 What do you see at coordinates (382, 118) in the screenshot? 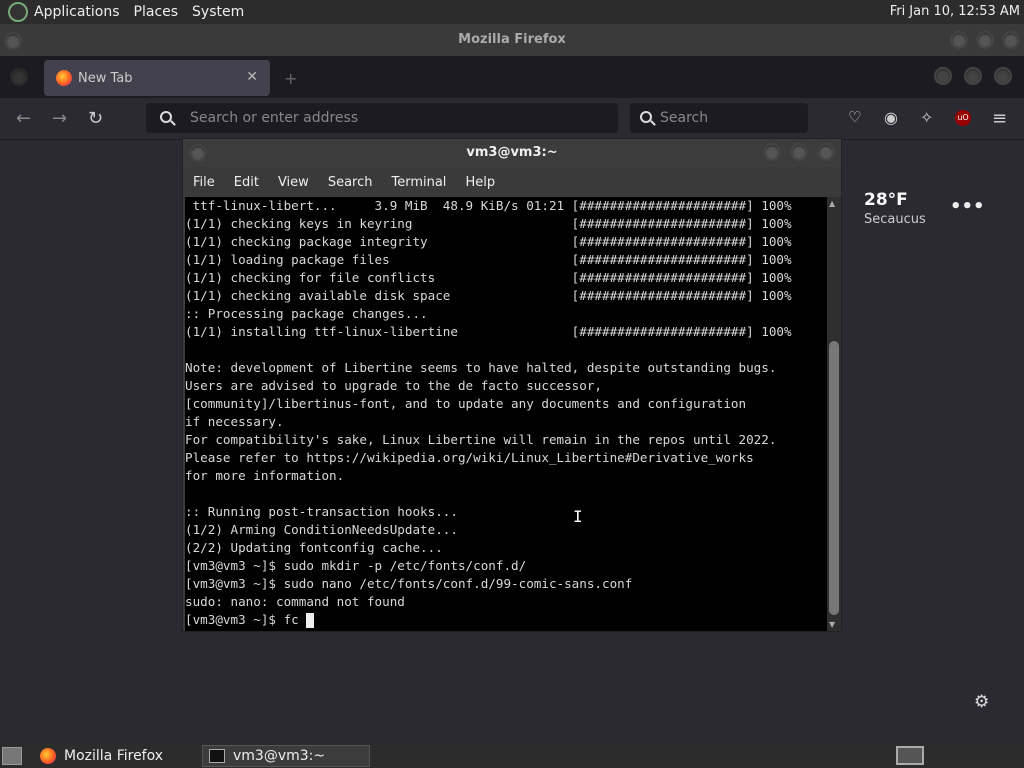
I see `address-bar: Search or enter address` at bounding box center [382, 118].